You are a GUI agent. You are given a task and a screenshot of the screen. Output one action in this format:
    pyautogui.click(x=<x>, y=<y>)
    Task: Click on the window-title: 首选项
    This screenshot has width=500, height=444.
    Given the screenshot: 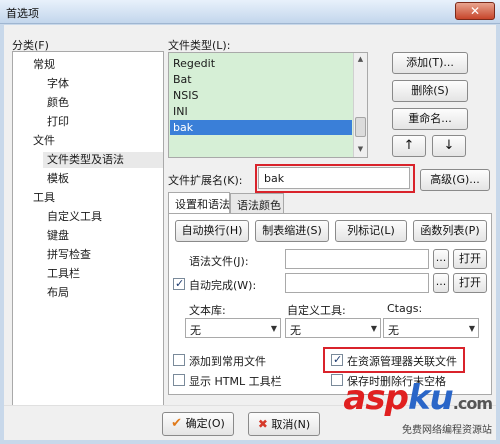 What is the action you would take?
    pyautogui.click(x=22, y=13)
    